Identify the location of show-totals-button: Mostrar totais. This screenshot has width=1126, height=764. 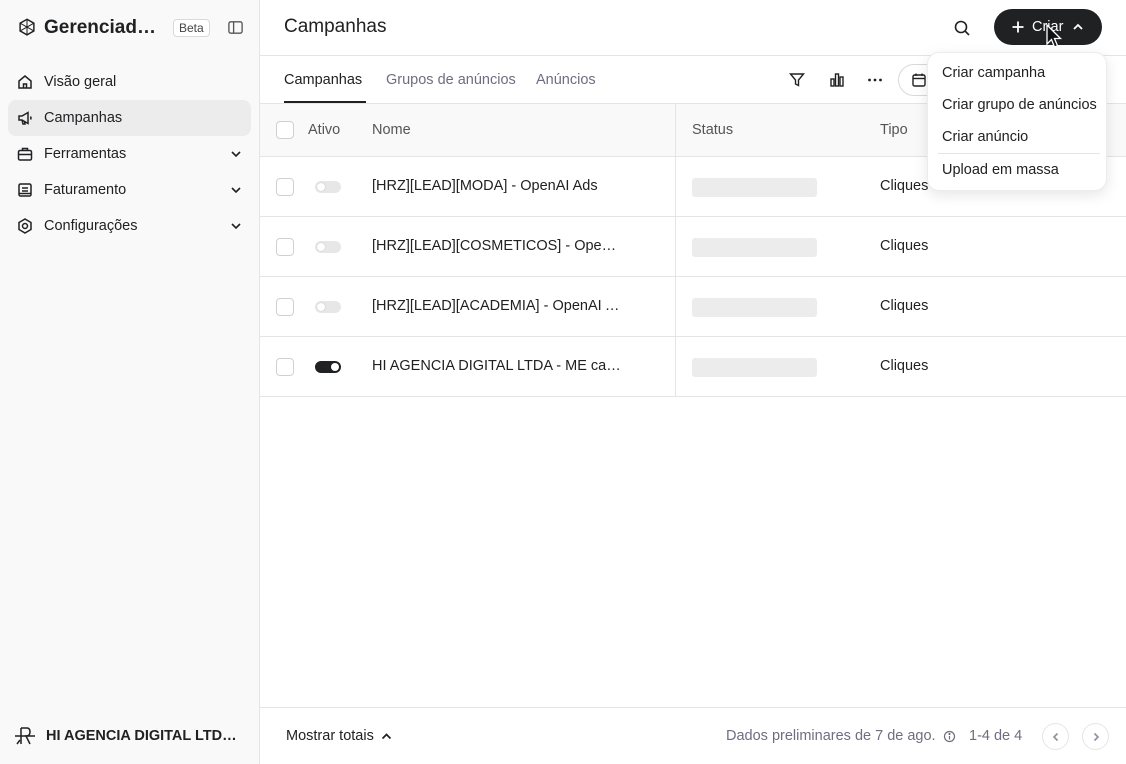
(339, 736).